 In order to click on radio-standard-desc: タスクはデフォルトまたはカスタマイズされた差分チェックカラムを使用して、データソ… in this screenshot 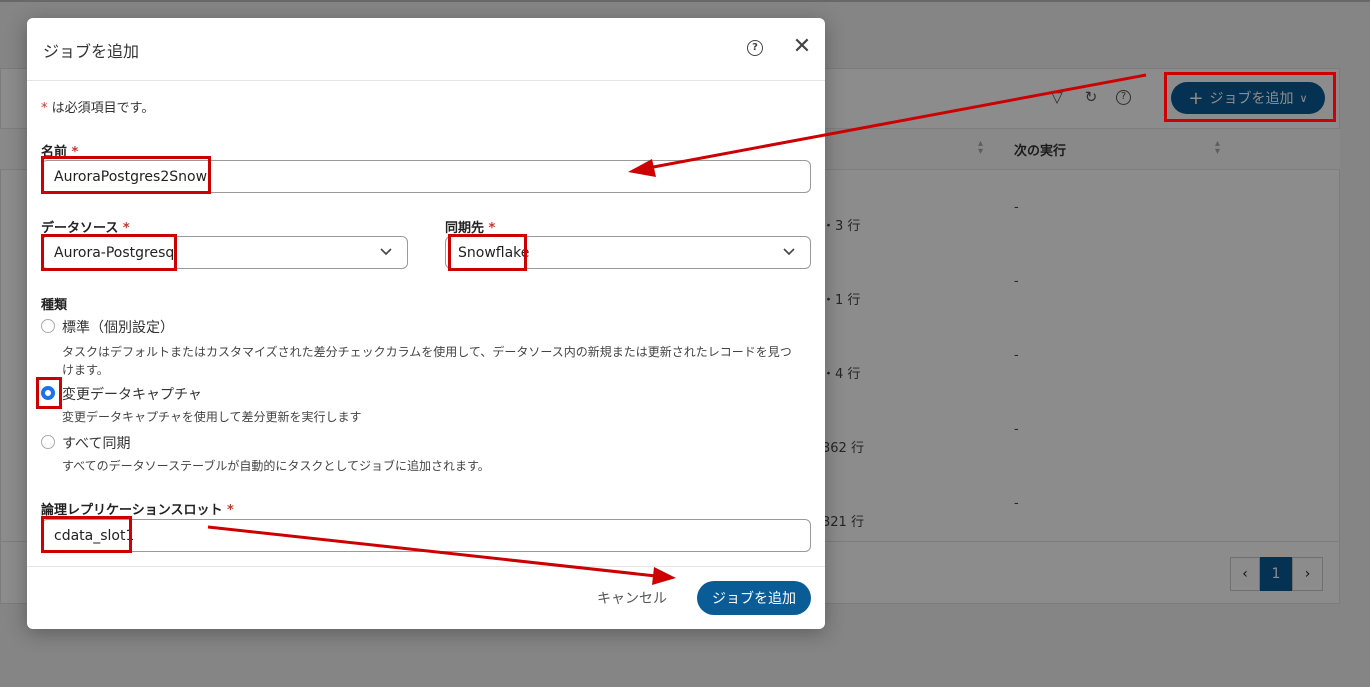, I will do `click(439, 361)`.